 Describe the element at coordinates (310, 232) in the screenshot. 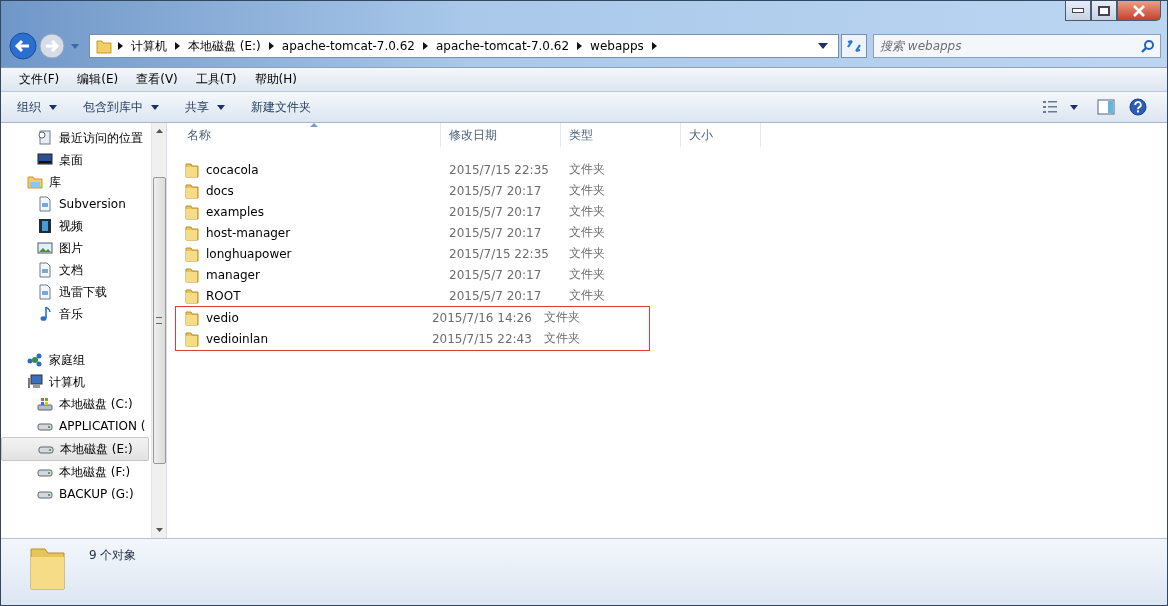

I see `file-name: host-manager` at that location.